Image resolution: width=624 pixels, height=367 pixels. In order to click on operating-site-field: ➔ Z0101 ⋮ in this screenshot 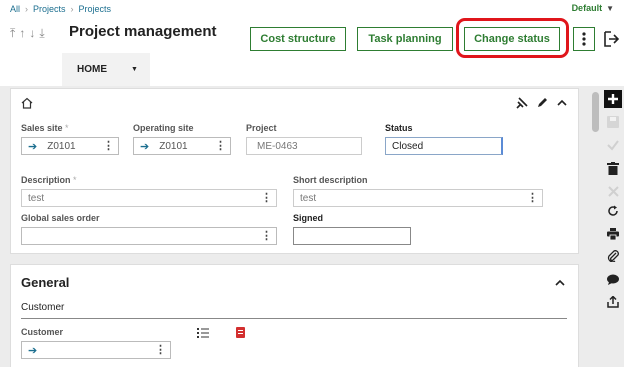, I will do `click(182, 146)`.